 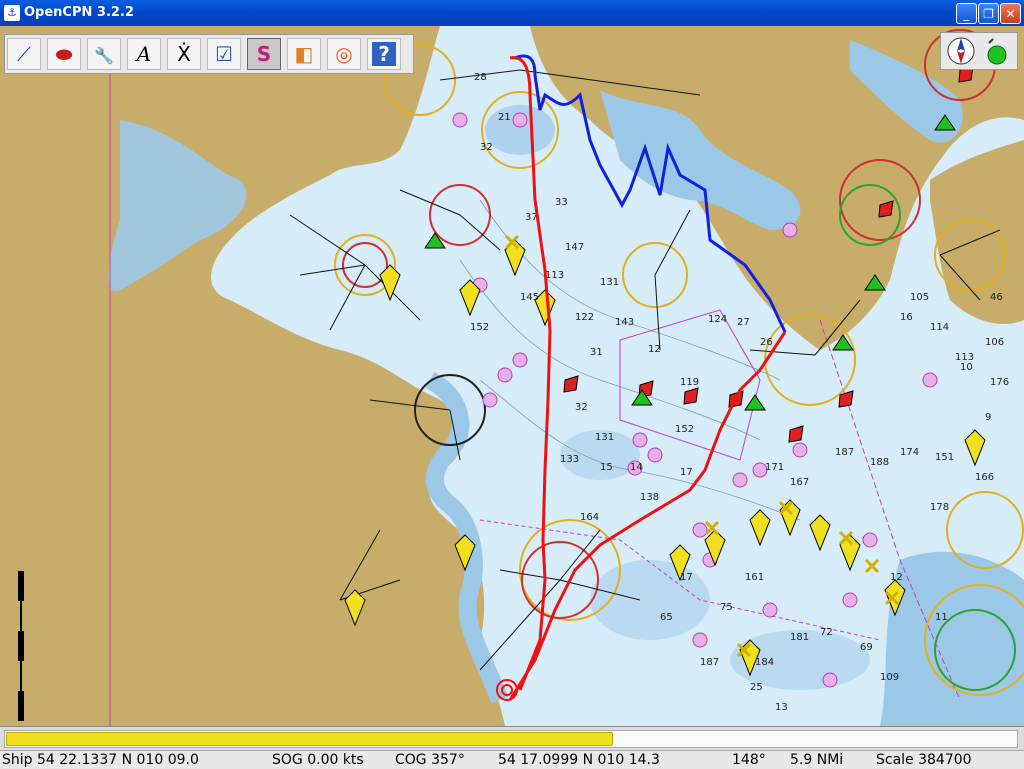 I want to click on depth-sounding: 10, so click(x=966, y=367).